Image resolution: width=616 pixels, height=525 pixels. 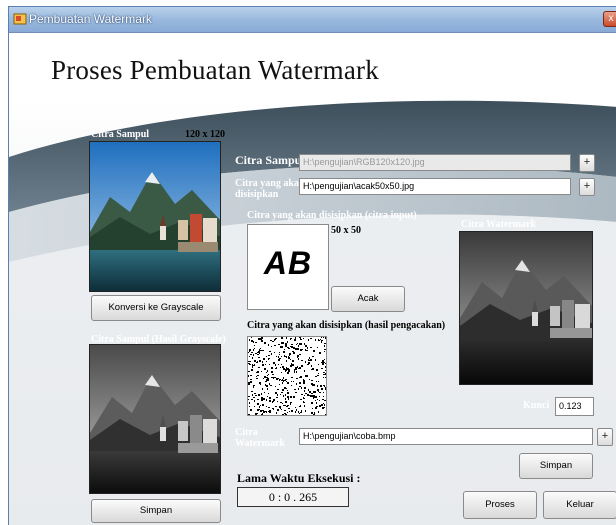 I want to click on keluar-button: Keluar, so click(x=579, y=505).